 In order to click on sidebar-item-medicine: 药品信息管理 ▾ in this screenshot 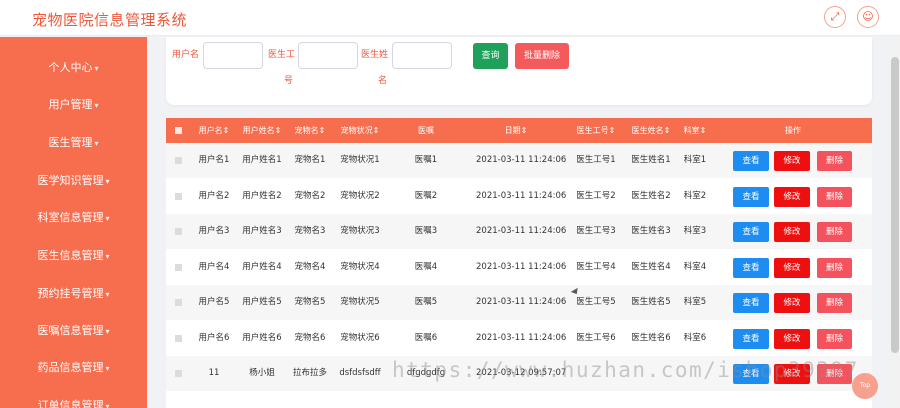, I will do `click(73, 368)`.